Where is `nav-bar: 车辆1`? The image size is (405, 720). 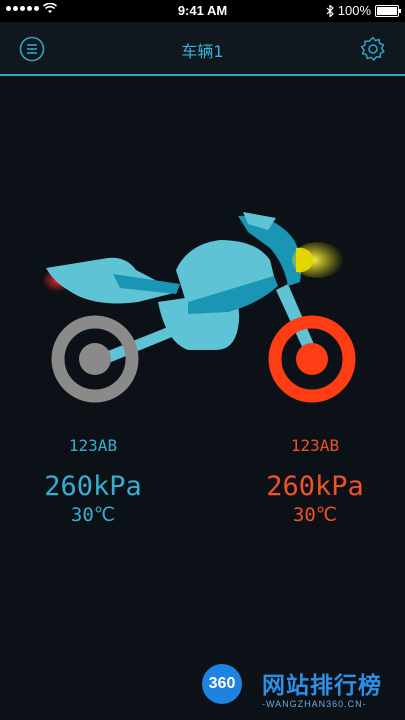 nav-bar: 车辆1 is located at coordinates (202, 49).